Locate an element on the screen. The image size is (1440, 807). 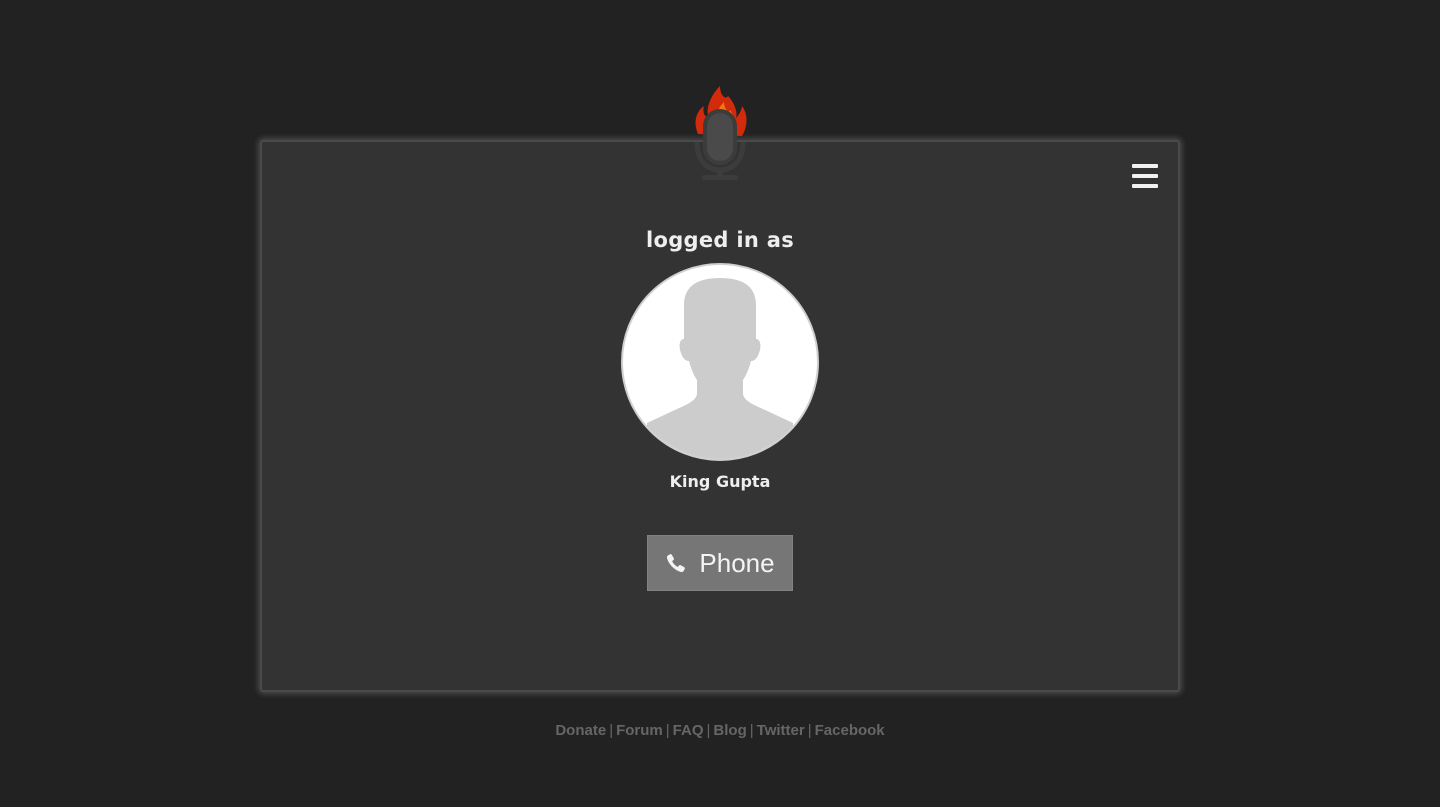
footer-links: Donate | Forum | FAQ | Blog | Twitter | Facebook is located at coordinates (720, 730).